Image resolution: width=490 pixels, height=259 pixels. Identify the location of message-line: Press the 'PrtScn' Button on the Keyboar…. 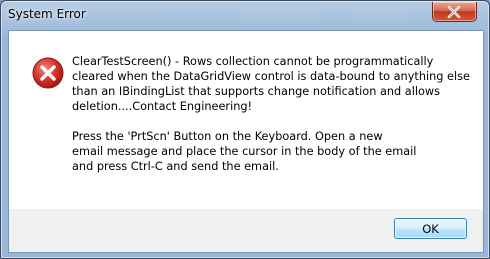
(227, 136).